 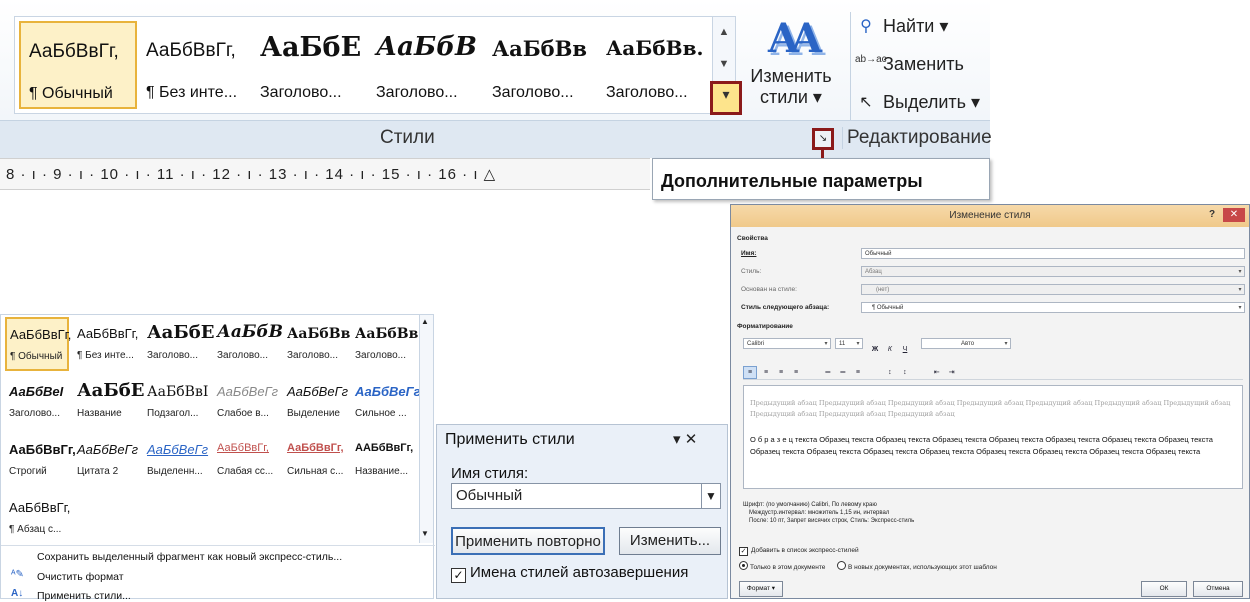 I want to click on type-value: Абзац, so click(x=873, y=272).